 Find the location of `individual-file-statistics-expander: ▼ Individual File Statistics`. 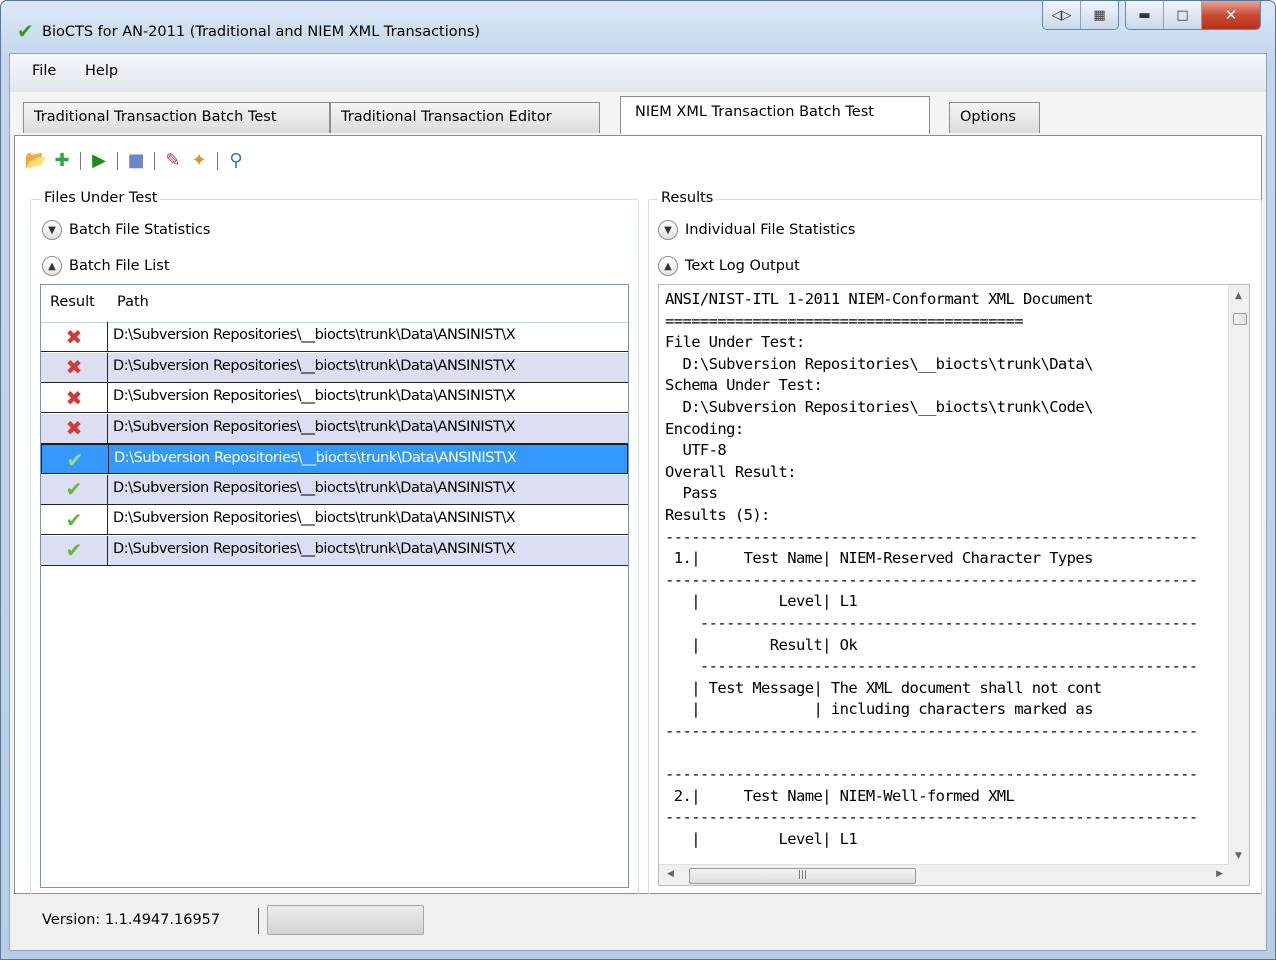

individual-file-statistics-expander: ▼ Individual File Statistics is located at coordinates (756, 230).